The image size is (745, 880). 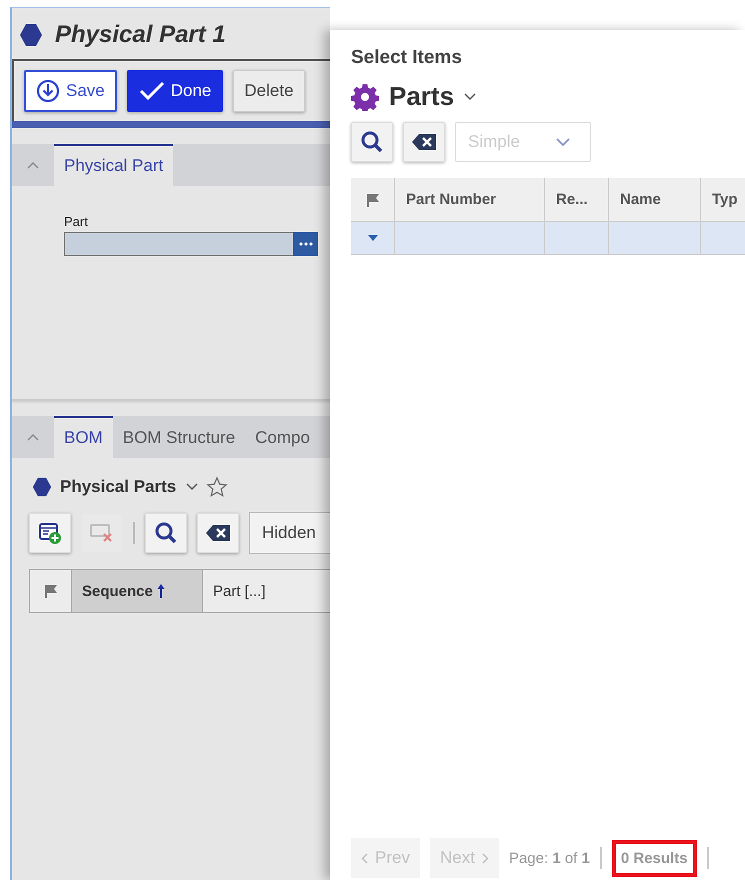 I want to click on filter-dropdown: Hidden, so click(x=289, y=533).